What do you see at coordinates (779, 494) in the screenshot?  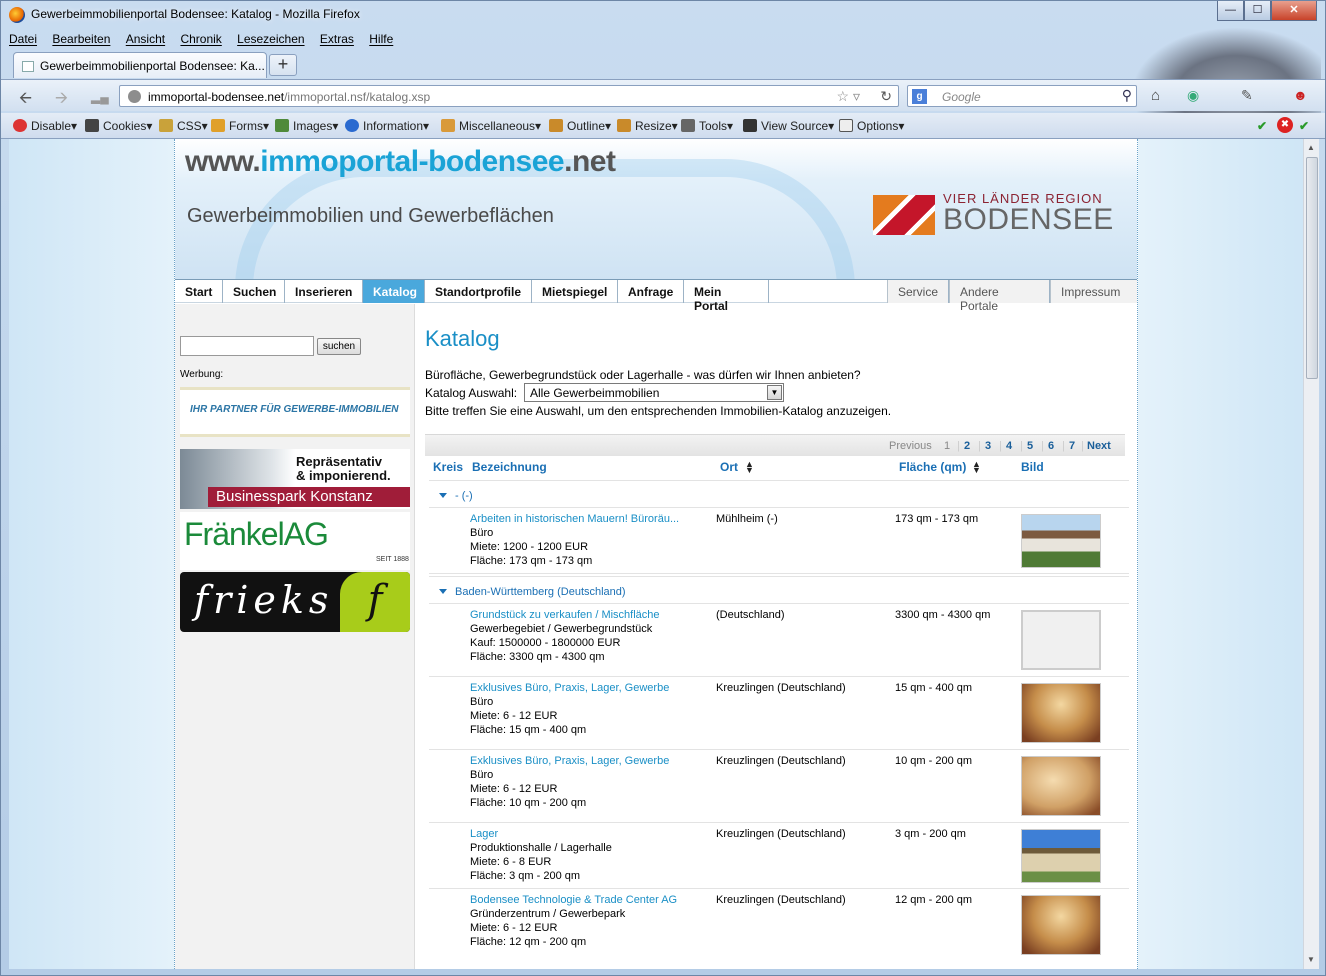 I see `group-header: - (-)` at bounding box center [779, 494].